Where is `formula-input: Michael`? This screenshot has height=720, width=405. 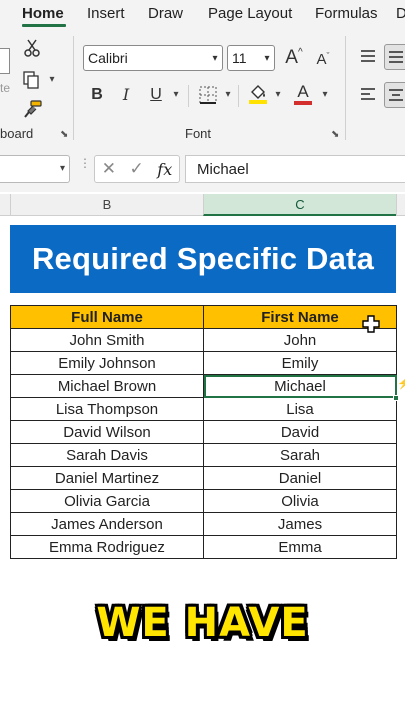
formula-input: Michael is located at coordinates (295, 169).